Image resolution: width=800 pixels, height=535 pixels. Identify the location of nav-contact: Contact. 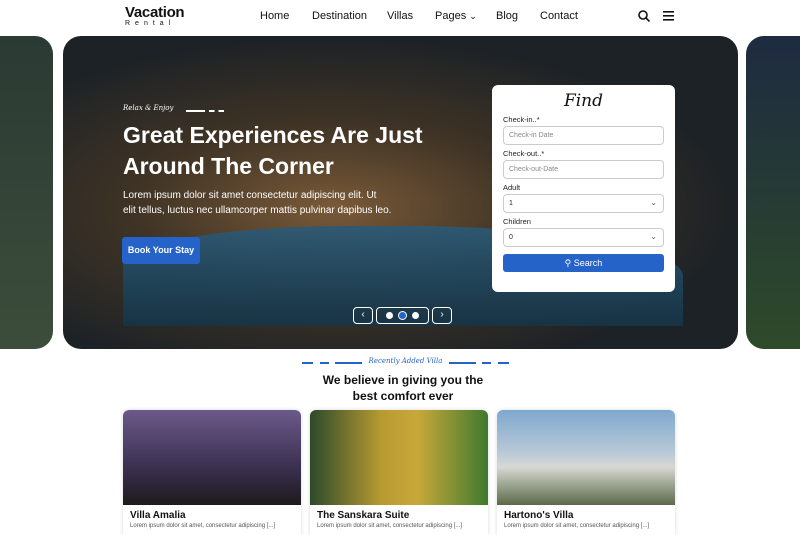
(559, 16).